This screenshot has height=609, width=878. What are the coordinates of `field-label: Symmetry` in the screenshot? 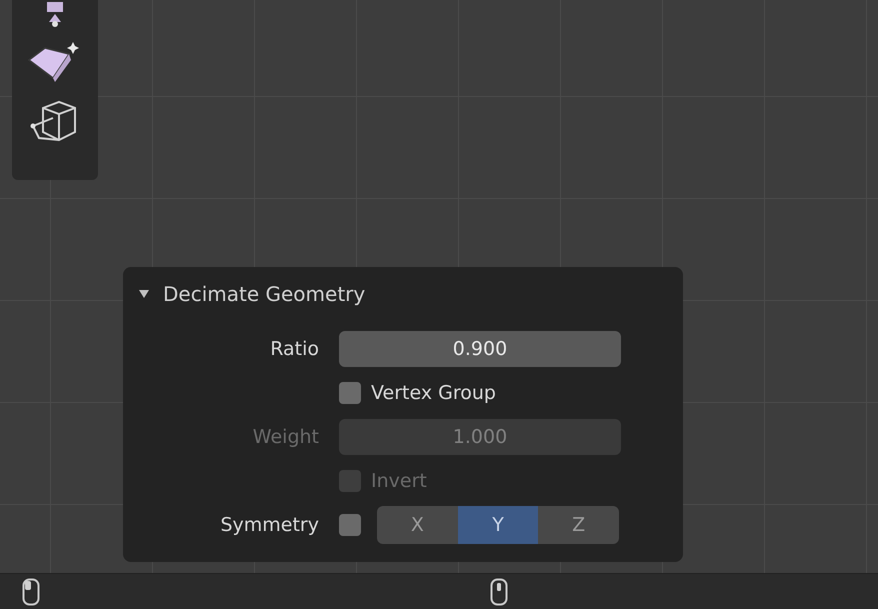 It's located at (269, 525).